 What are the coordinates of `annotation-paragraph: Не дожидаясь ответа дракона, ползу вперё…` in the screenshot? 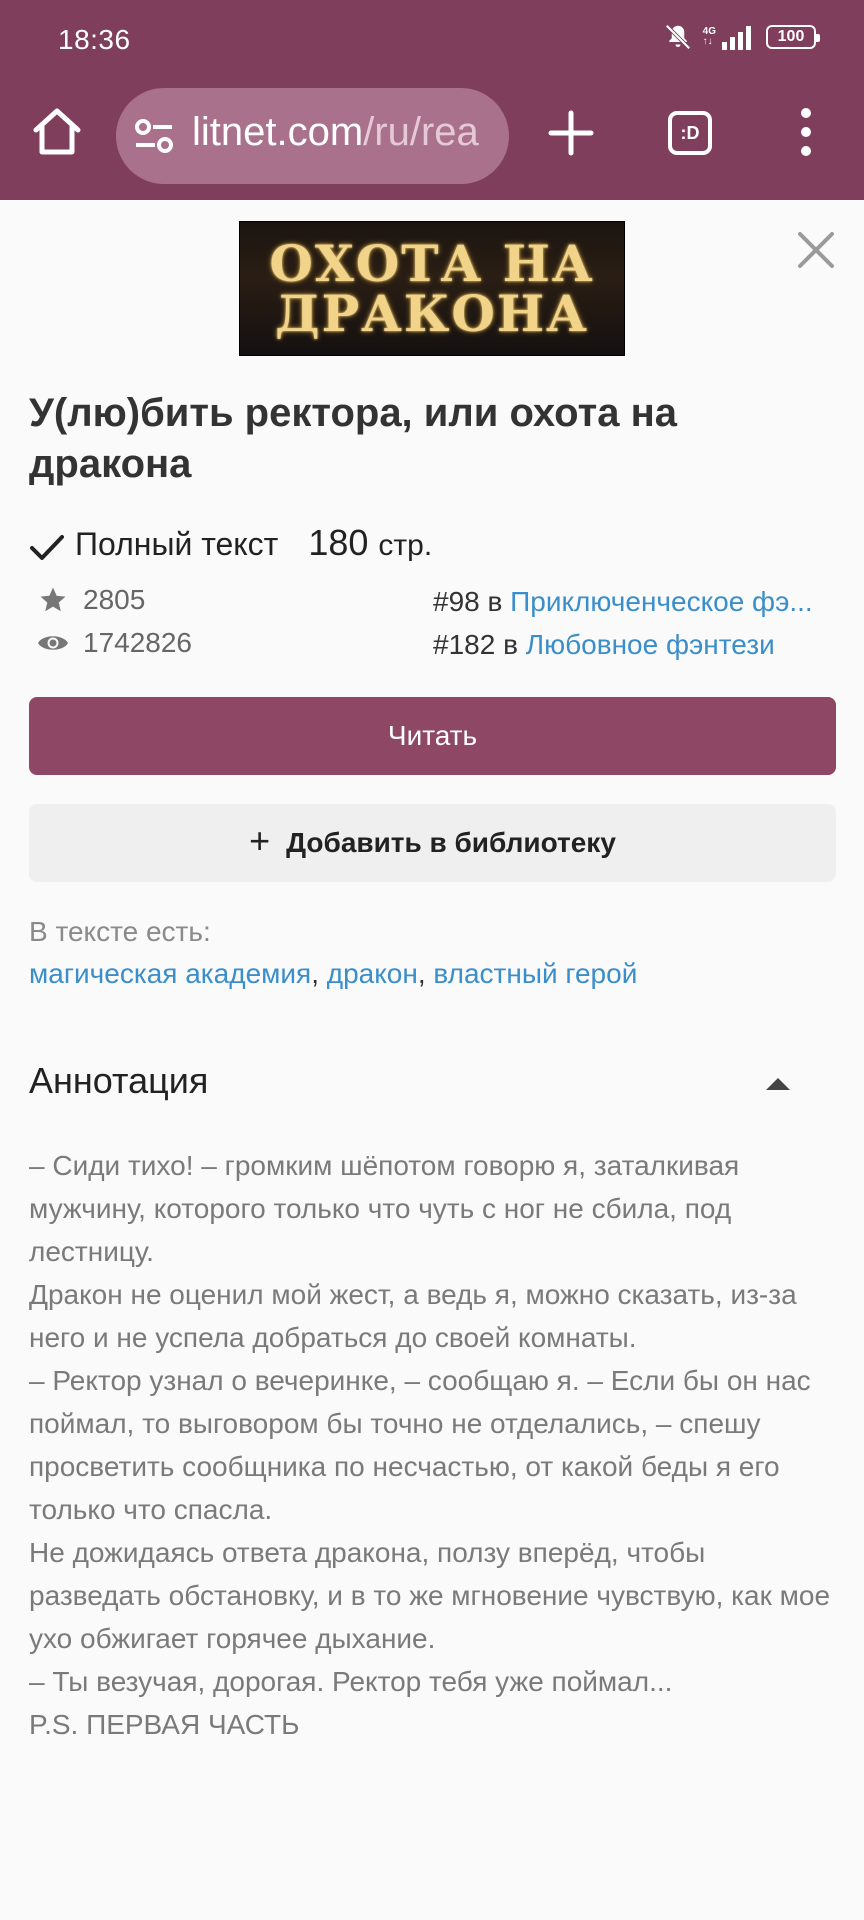 It's located at (430, 1595).